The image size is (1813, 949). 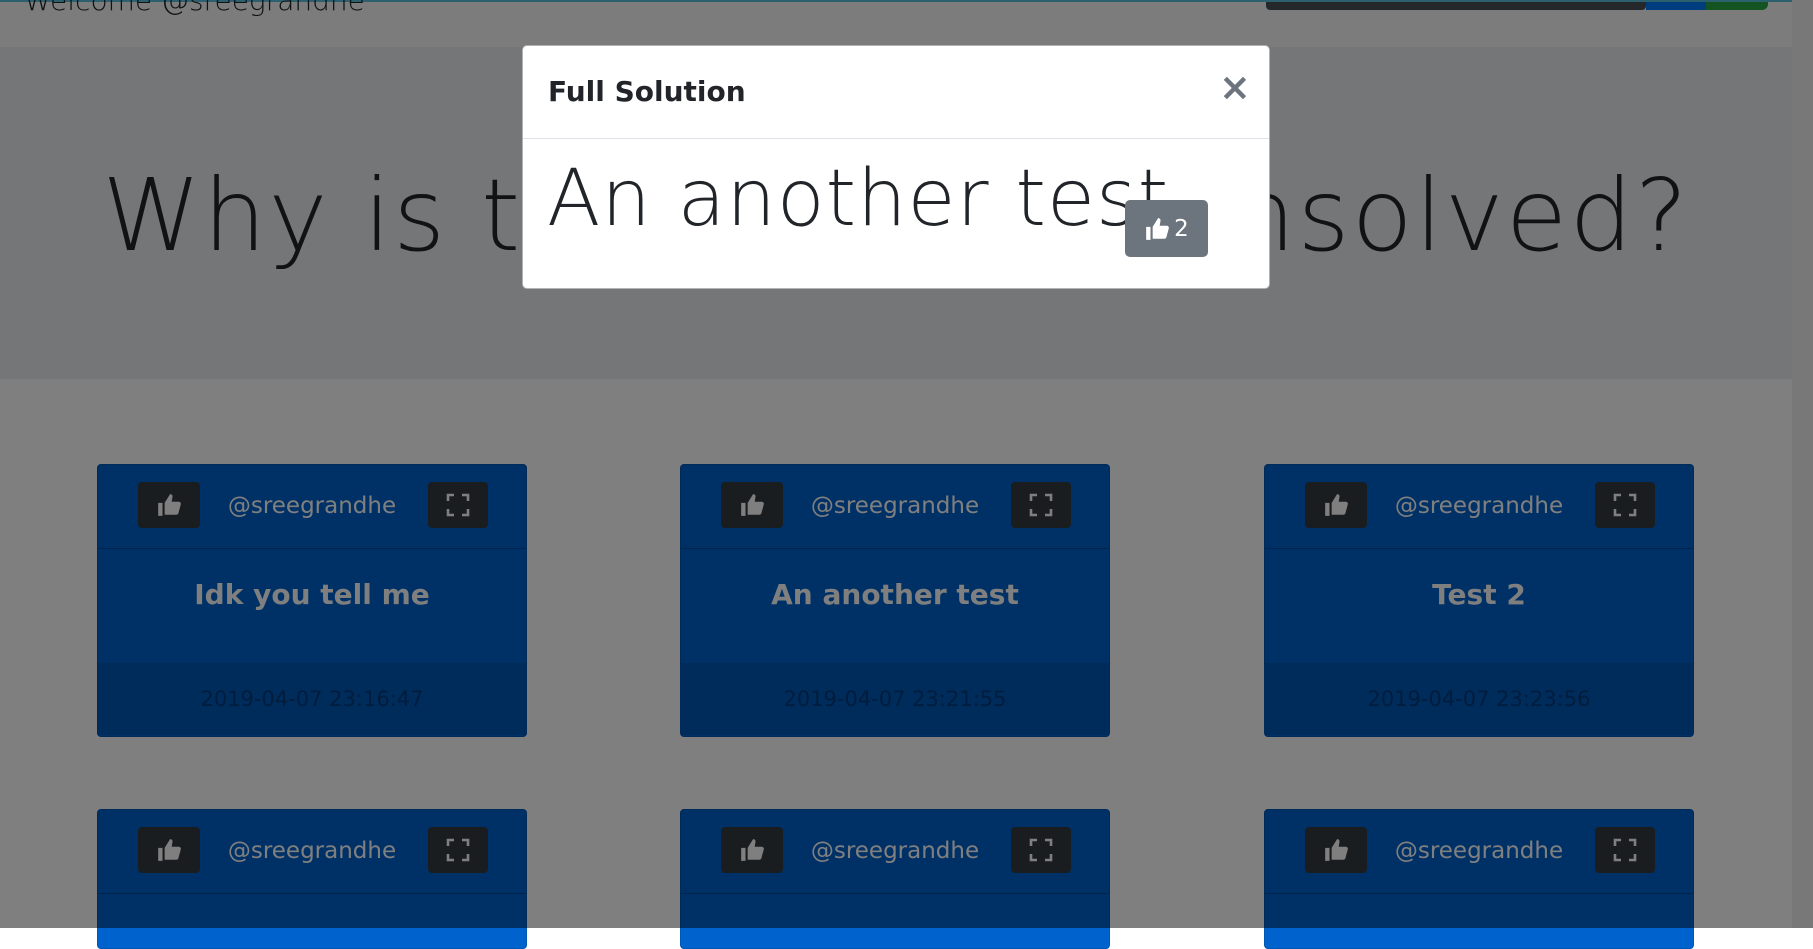 I want to click on like-count: 2, so click(x=1181, y=228).